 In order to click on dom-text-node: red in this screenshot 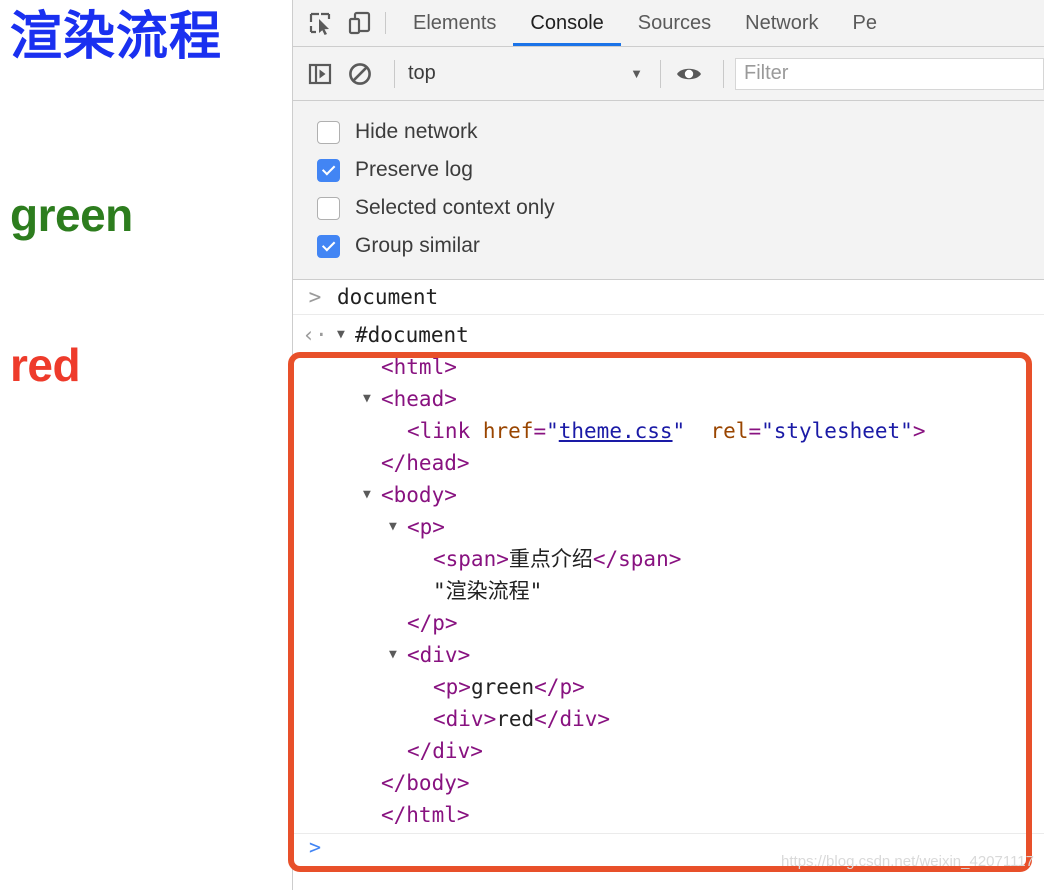, I will do `click(515, 719)`.